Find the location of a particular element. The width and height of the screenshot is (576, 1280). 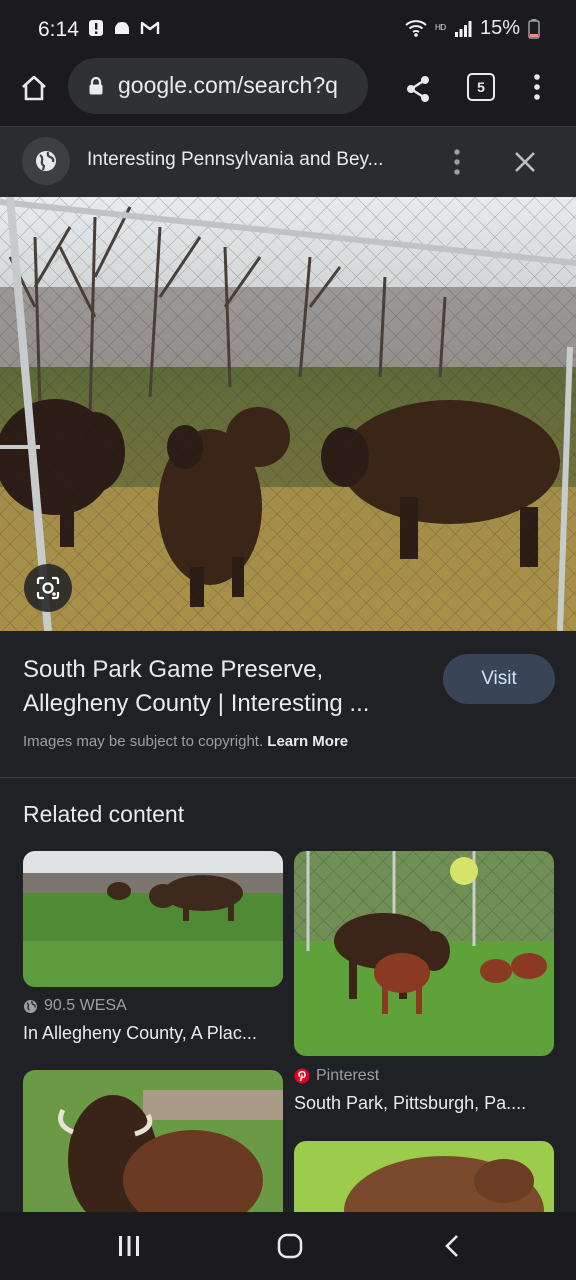

bison-field-photo is located at coordinates (153, 919).